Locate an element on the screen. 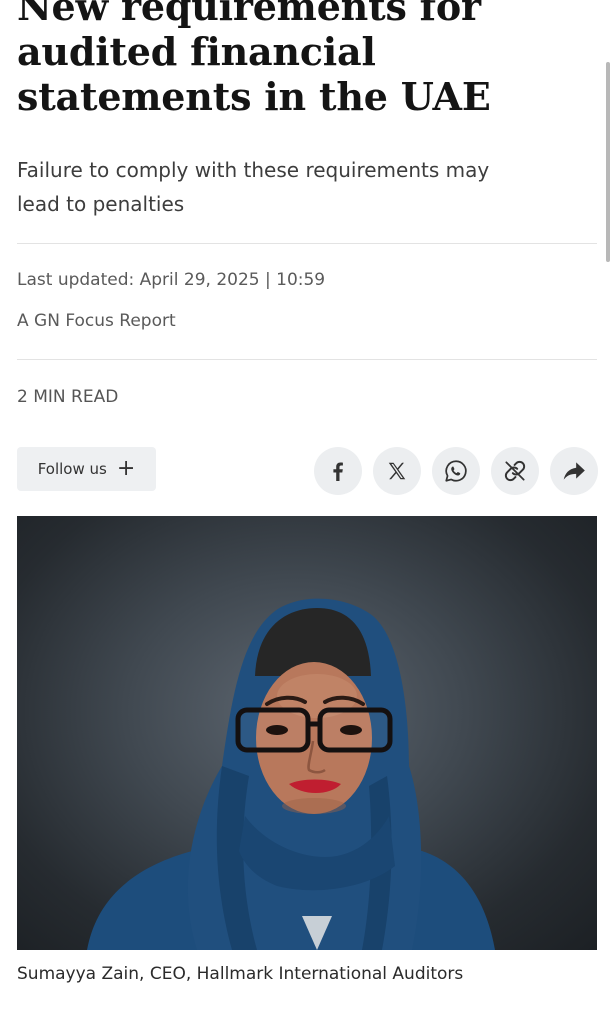  follow-us-button: Follow us + is located at coordinates (86, 469).